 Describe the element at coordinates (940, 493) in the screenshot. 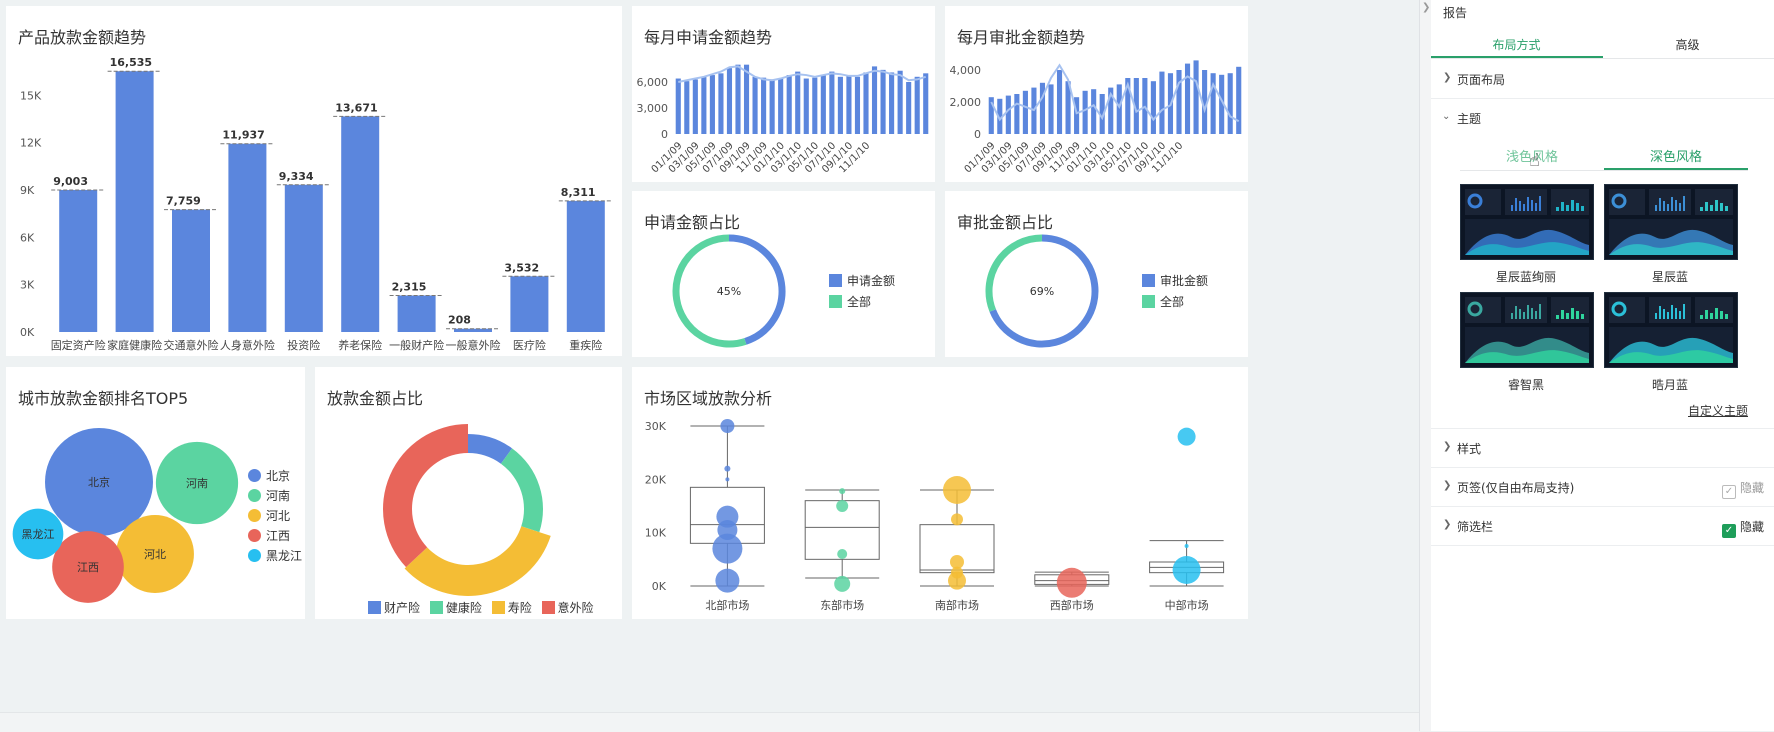

I see `market-region-card: 市场区域放款分析 0K 10K 20K 30K 北部市场 东部市场 南部市场 西部市场 中部市场` at that location.